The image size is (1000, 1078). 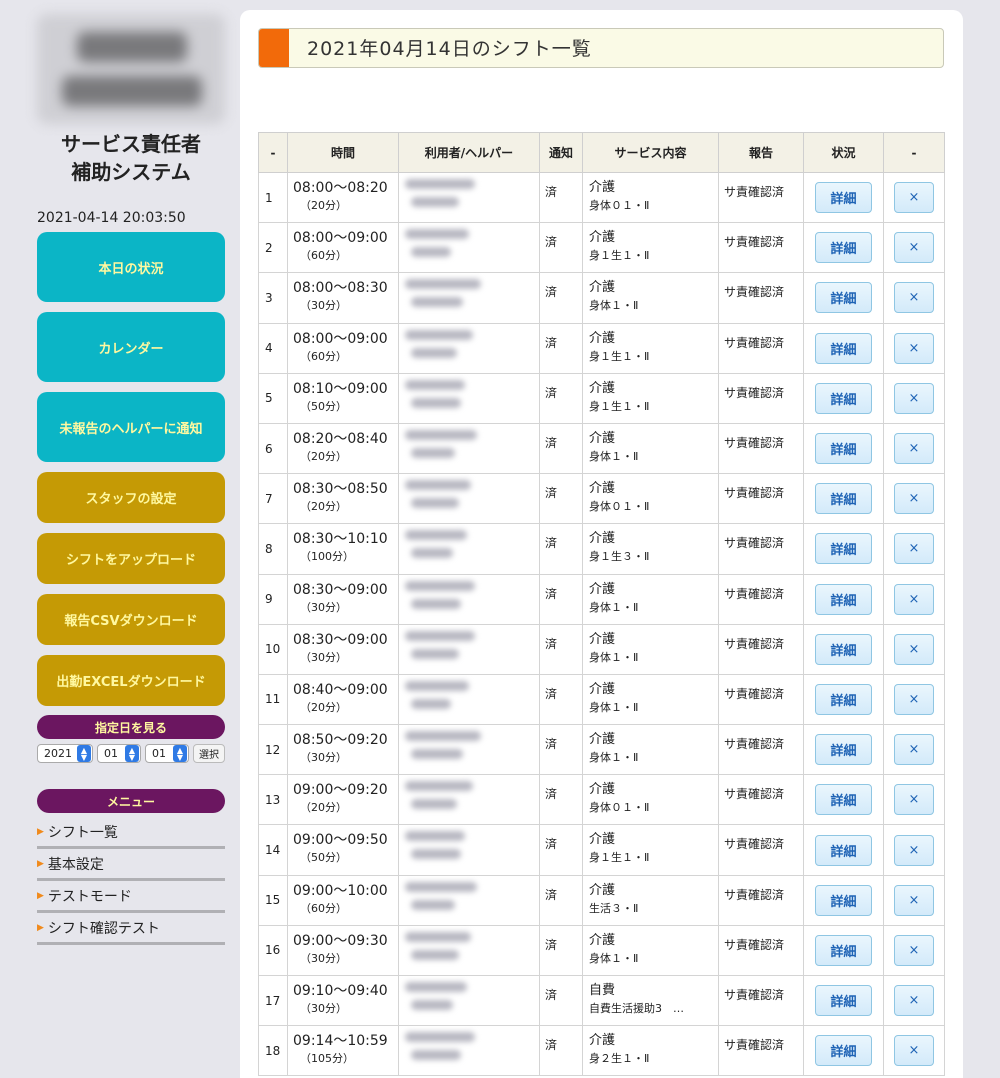 I want to click on service-cell: 介護 身２生１・Ⅱ, so click(x=650, y=1051).